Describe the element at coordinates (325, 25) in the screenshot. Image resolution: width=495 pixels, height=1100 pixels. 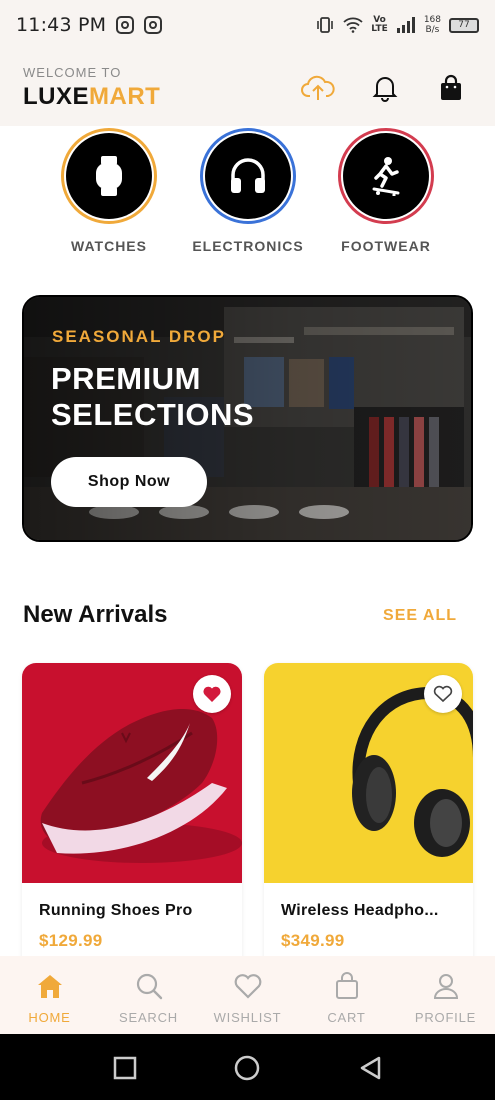
I see `vibrate-icon` at that location.